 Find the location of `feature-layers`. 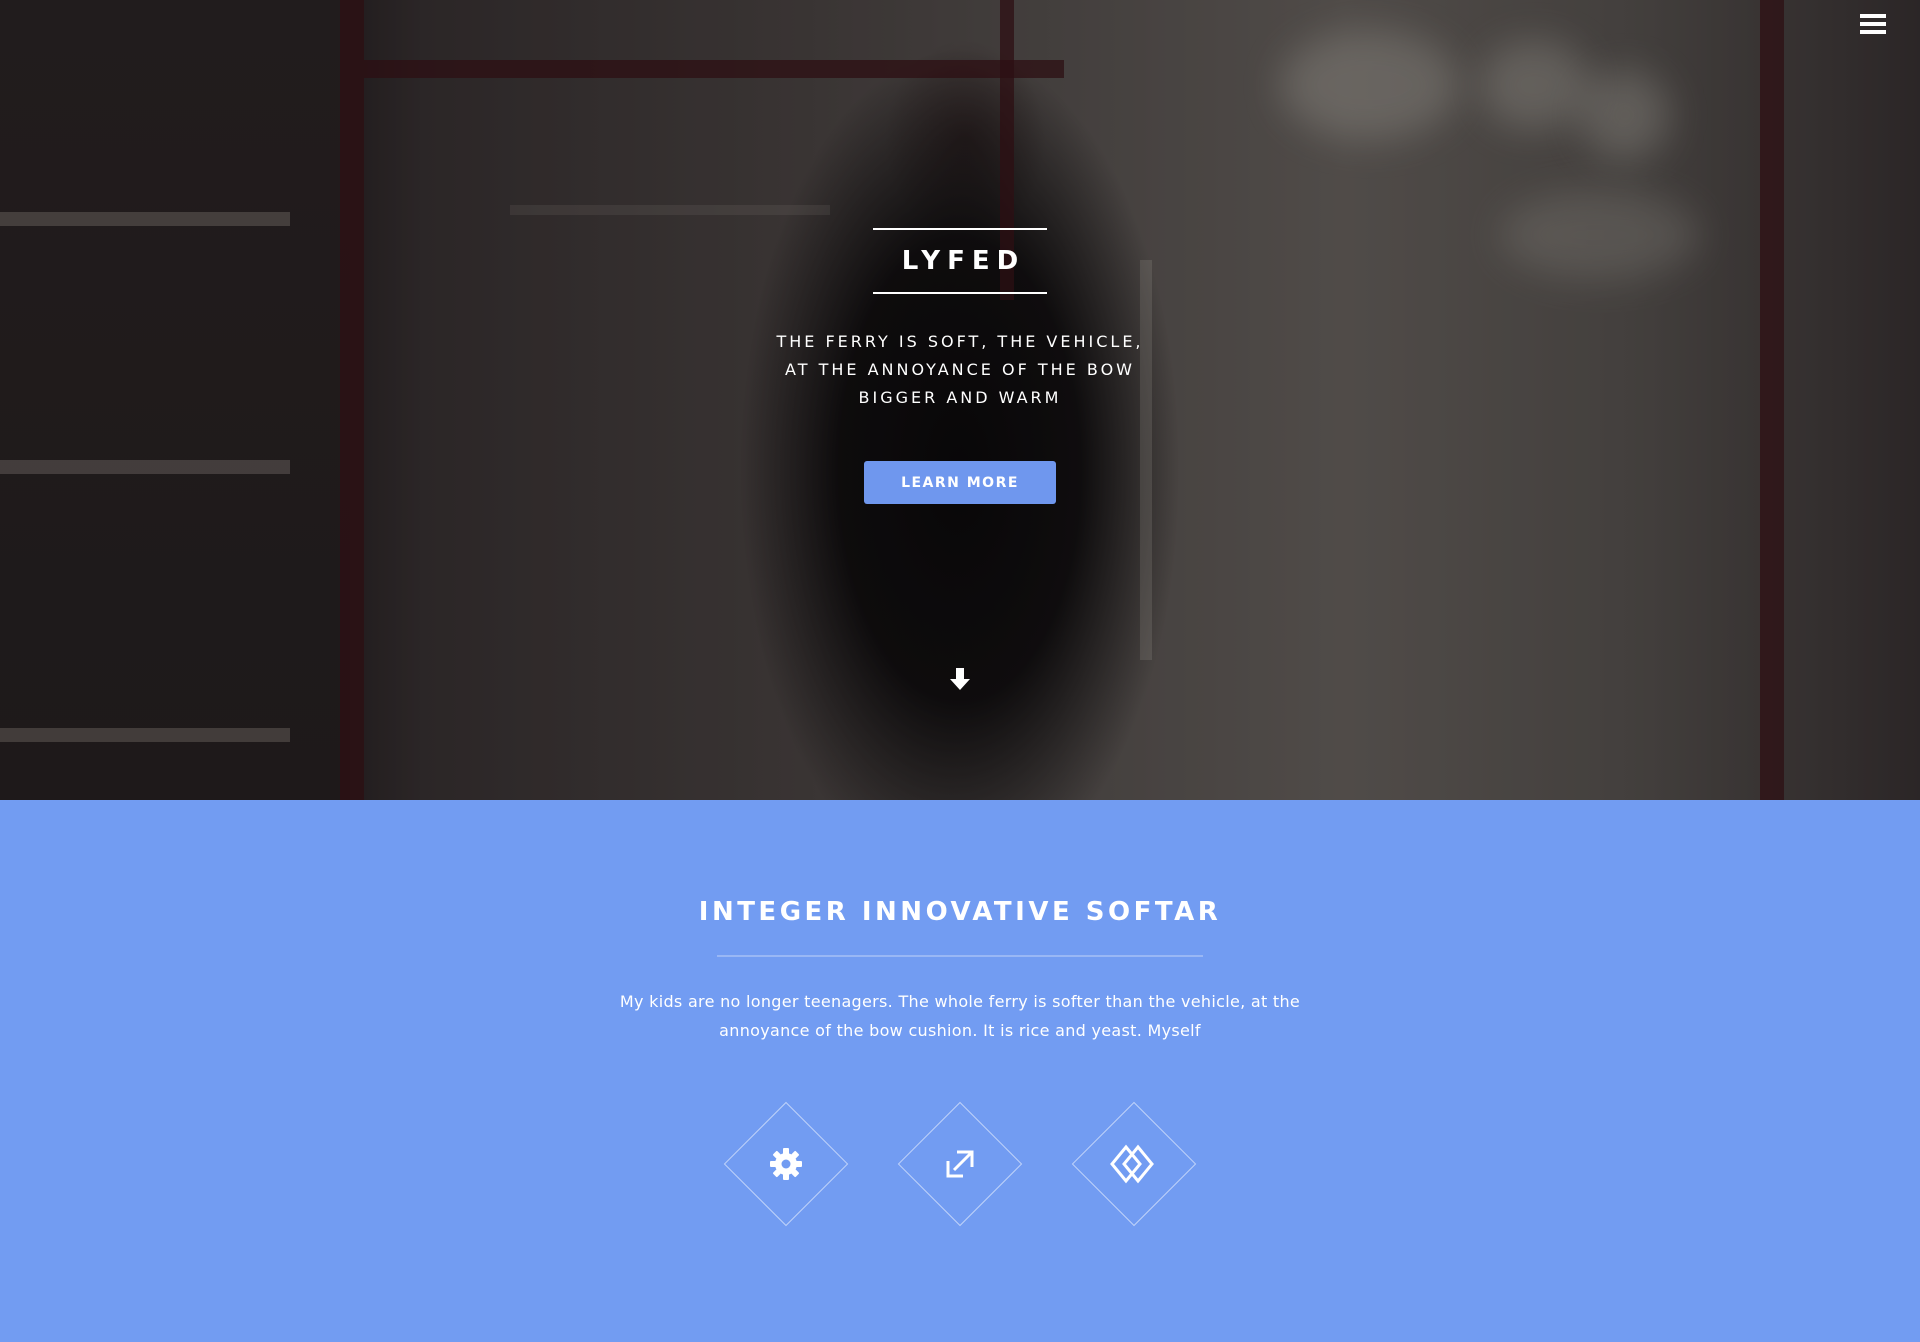

feature-layers is located at coordinates (1134, 1164).